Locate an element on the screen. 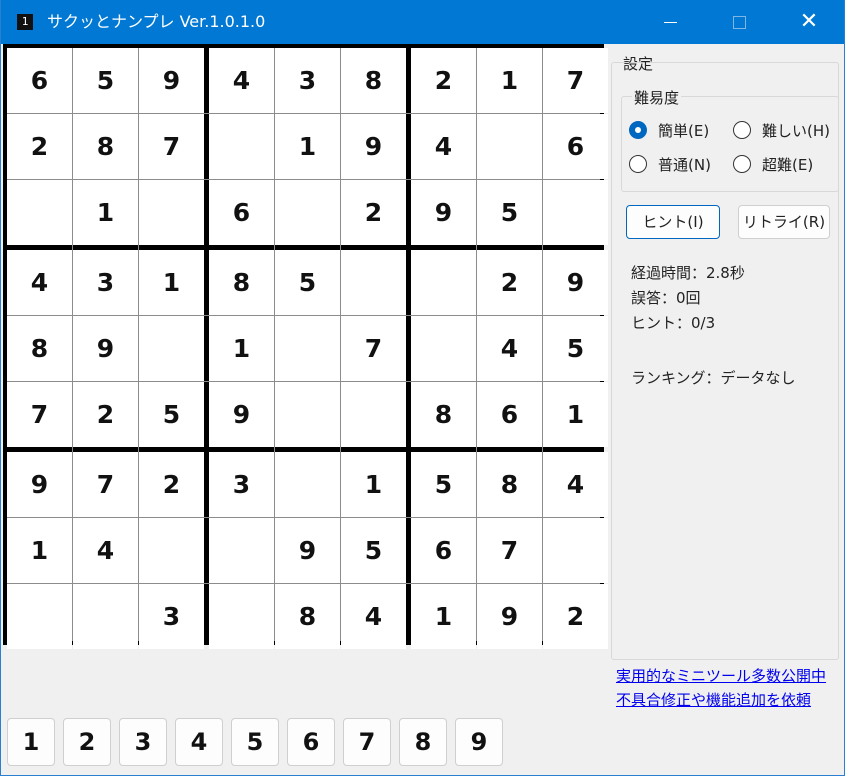 This screenshot has height=776, width=845. number-button-1: 1 is located at coordinates (31, 742).